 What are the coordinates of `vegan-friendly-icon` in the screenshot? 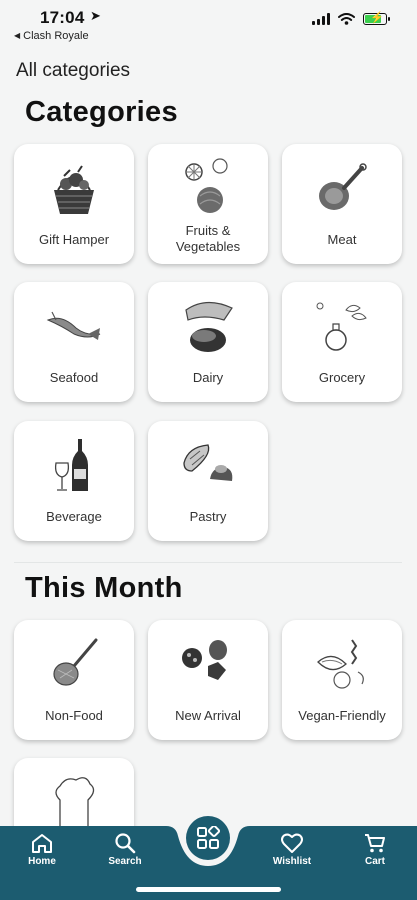 It's located at (340, 664).